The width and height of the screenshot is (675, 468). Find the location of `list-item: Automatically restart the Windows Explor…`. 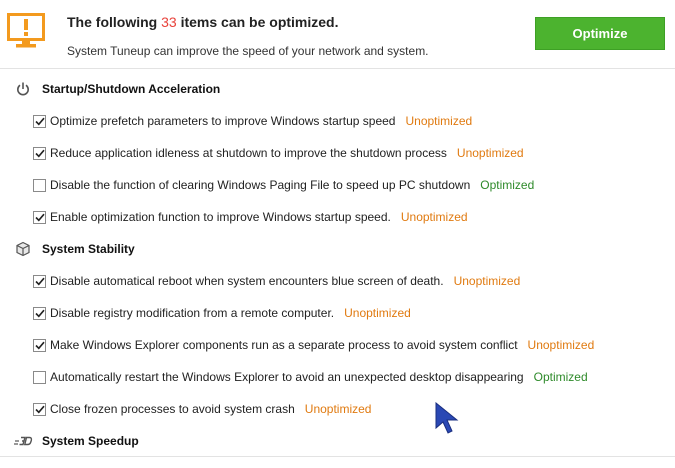

list-item: Automatically restart the Windows Explor… is located at coordinates (348, 377).